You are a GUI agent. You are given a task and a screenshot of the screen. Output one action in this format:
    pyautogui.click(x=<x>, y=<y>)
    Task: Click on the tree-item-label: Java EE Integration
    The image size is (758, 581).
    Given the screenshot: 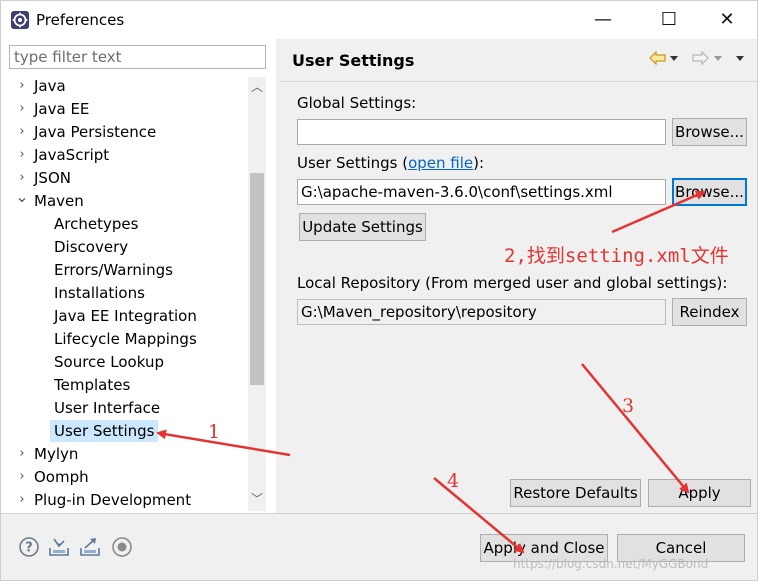 What is the action you would take?
    pyautogui.click(x=125, y=316)
    